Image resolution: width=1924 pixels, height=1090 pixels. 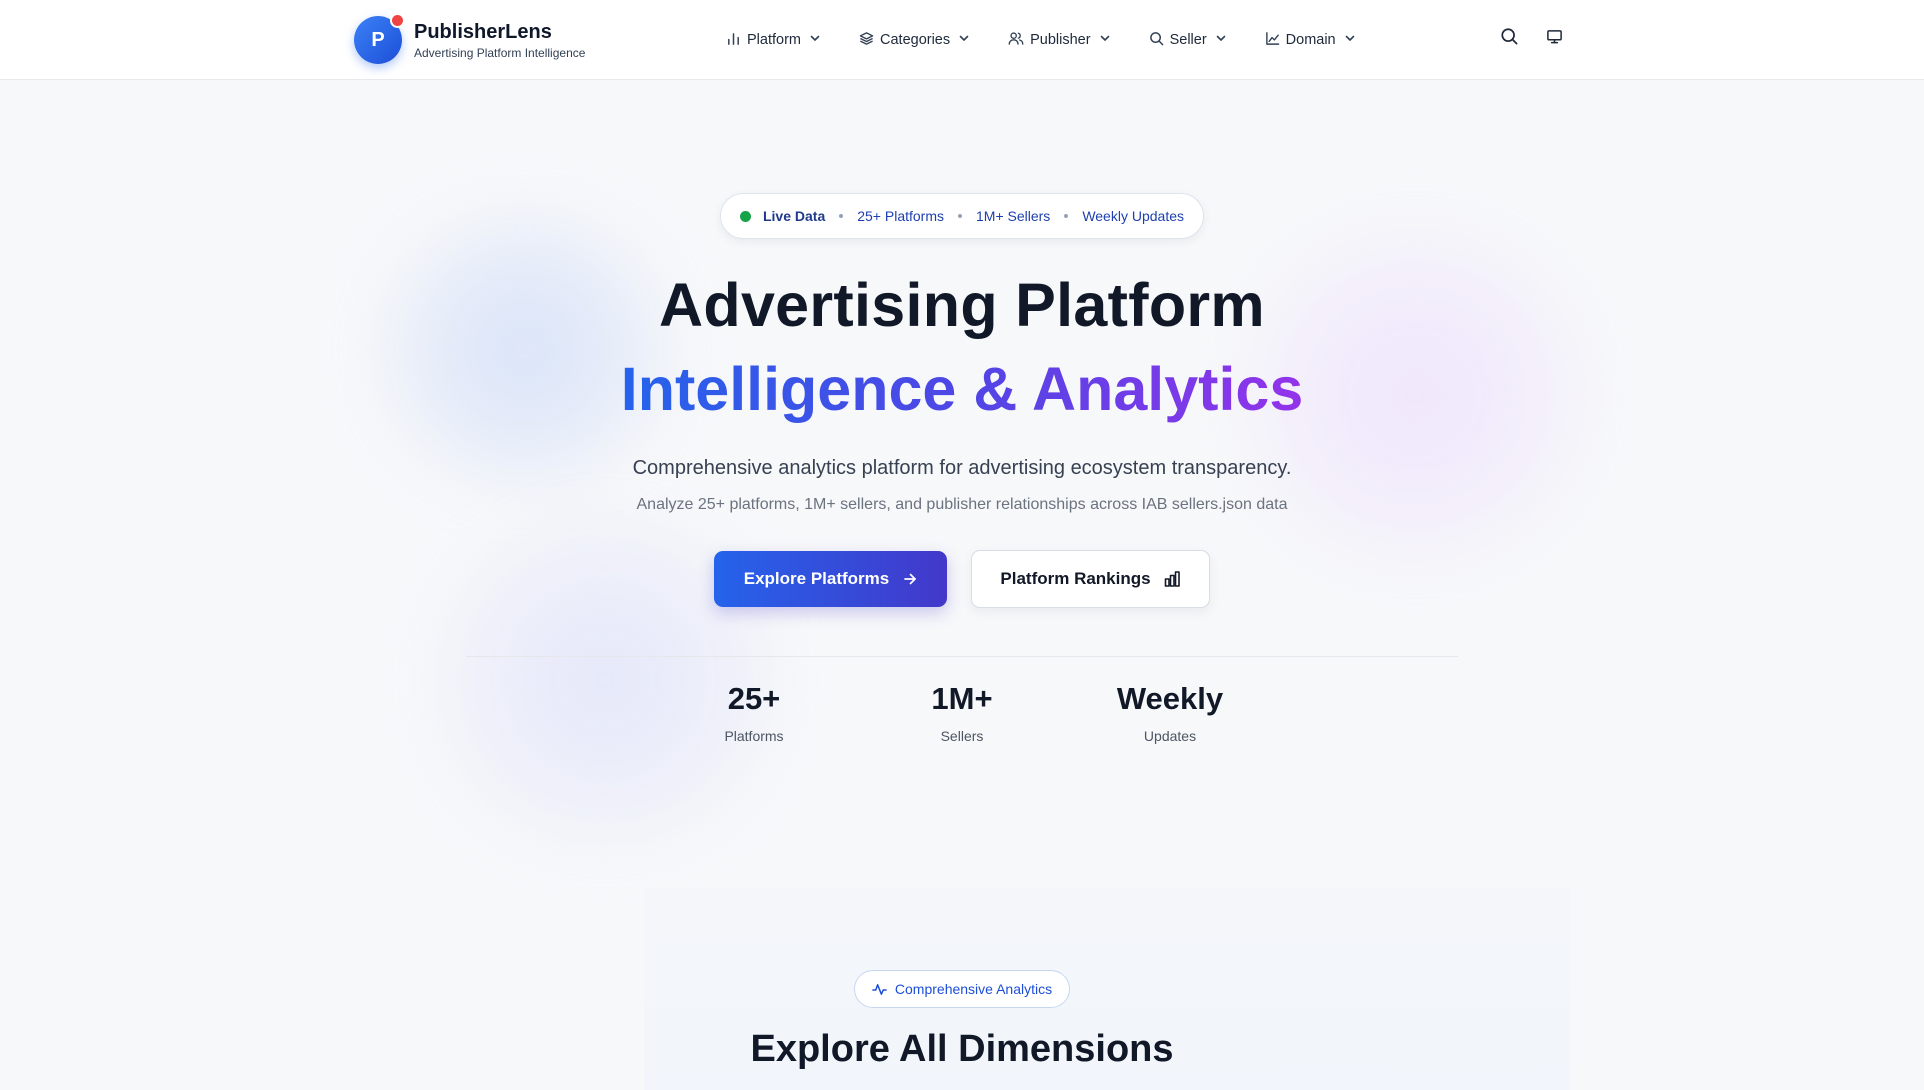 I want to click on nav-item-domain: Domain, so click(x=1310, y=40).